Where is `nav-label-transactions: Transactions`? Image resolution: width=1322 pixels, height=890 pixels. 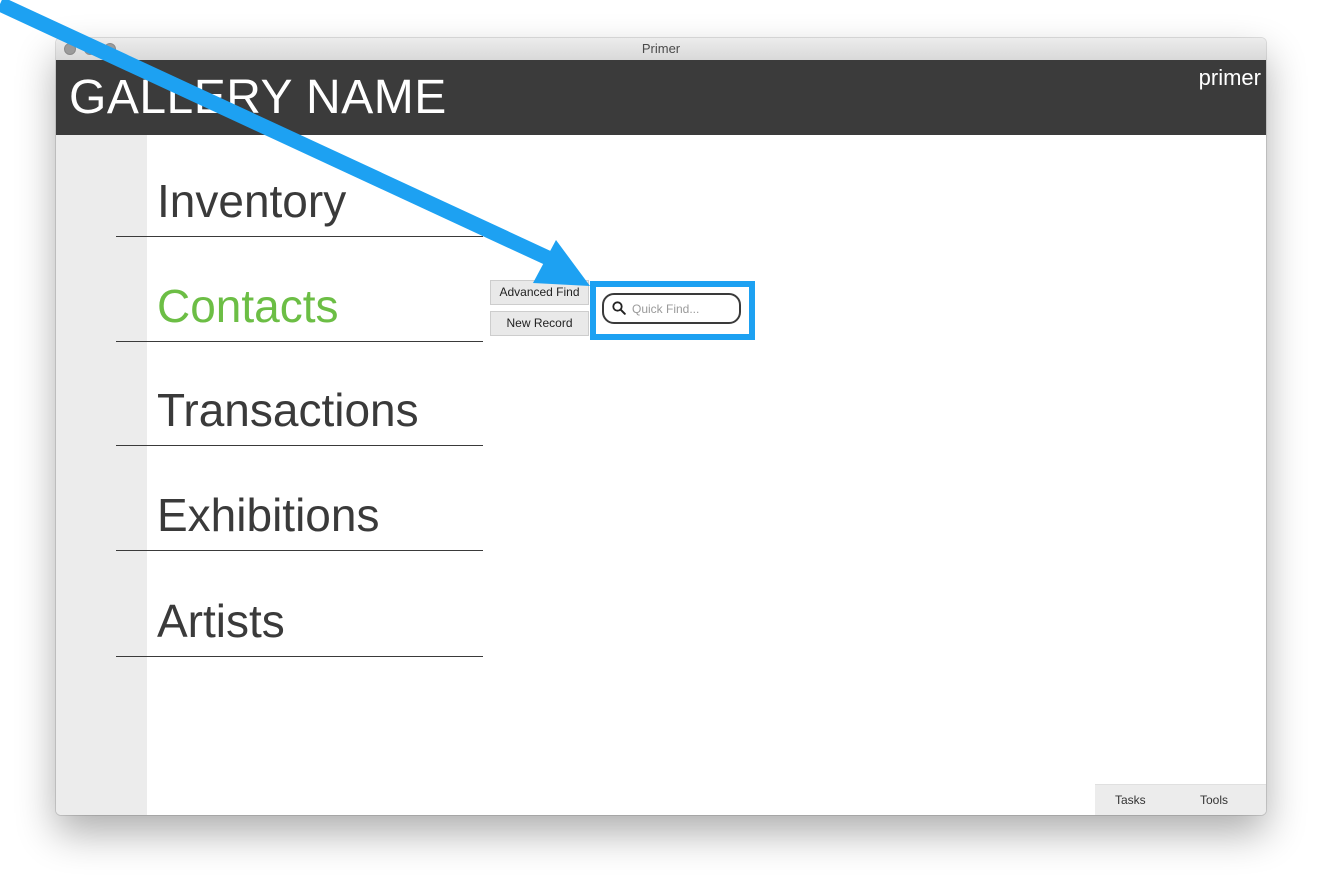
nav-label-transactions: Transactions is located at coordinates (288, 410).